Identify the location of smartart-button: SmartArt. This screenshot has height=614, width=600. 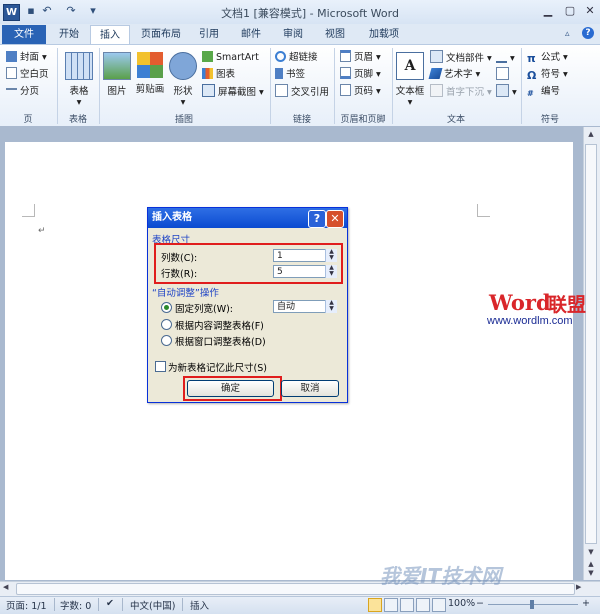
(230, 57).